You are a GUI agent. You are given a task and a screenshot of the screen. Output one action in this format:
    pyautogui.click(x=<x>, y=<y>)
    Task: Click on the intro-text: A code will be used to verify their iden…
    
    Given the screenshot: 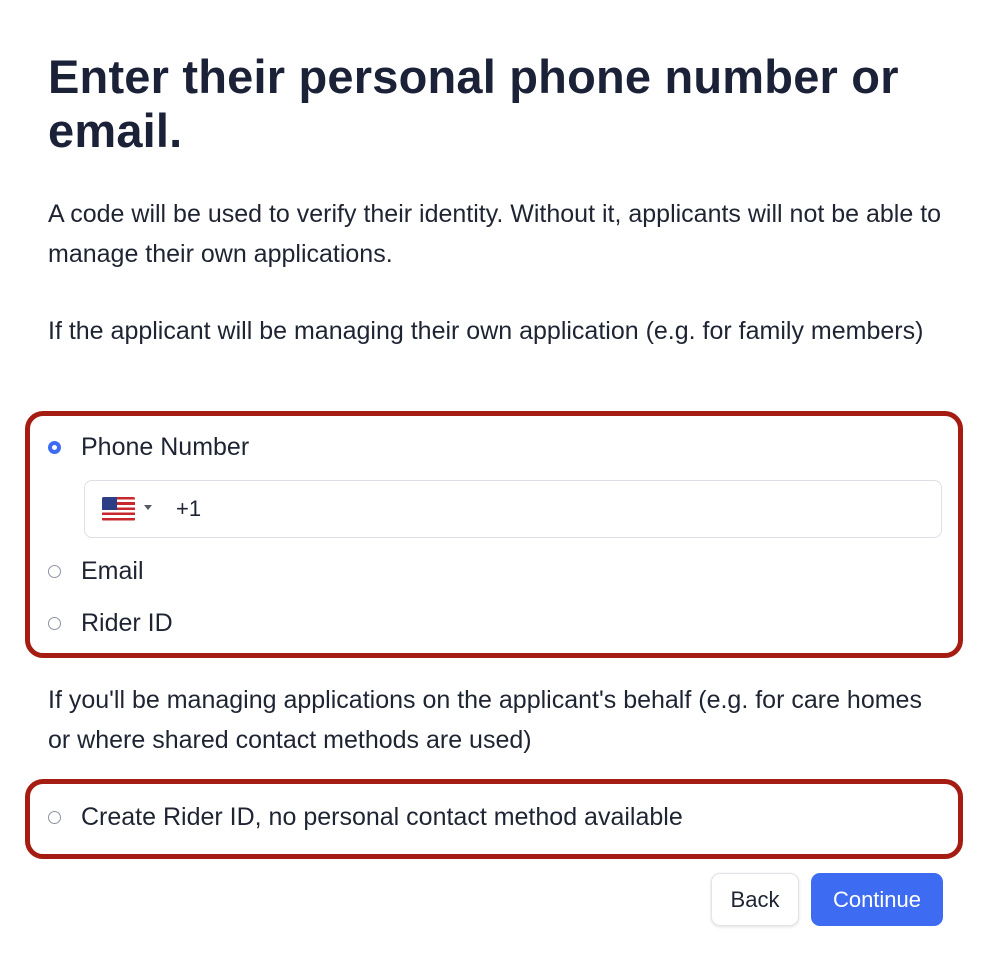 What is the action you would take?
    pyautogui.click(x=495, y=234)
    